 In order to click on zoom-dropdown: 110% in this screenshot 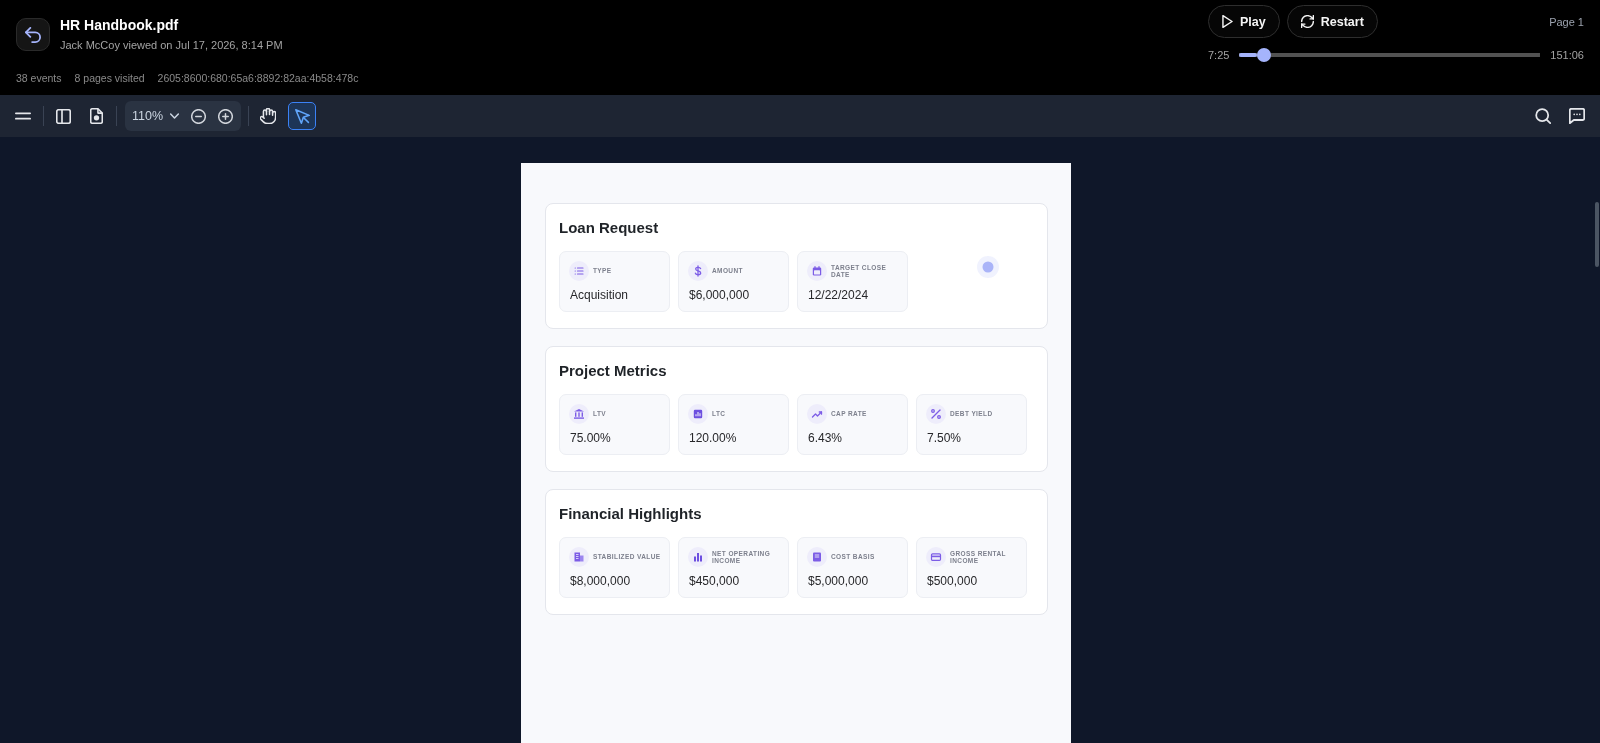, I will do `click(152, 116)`.